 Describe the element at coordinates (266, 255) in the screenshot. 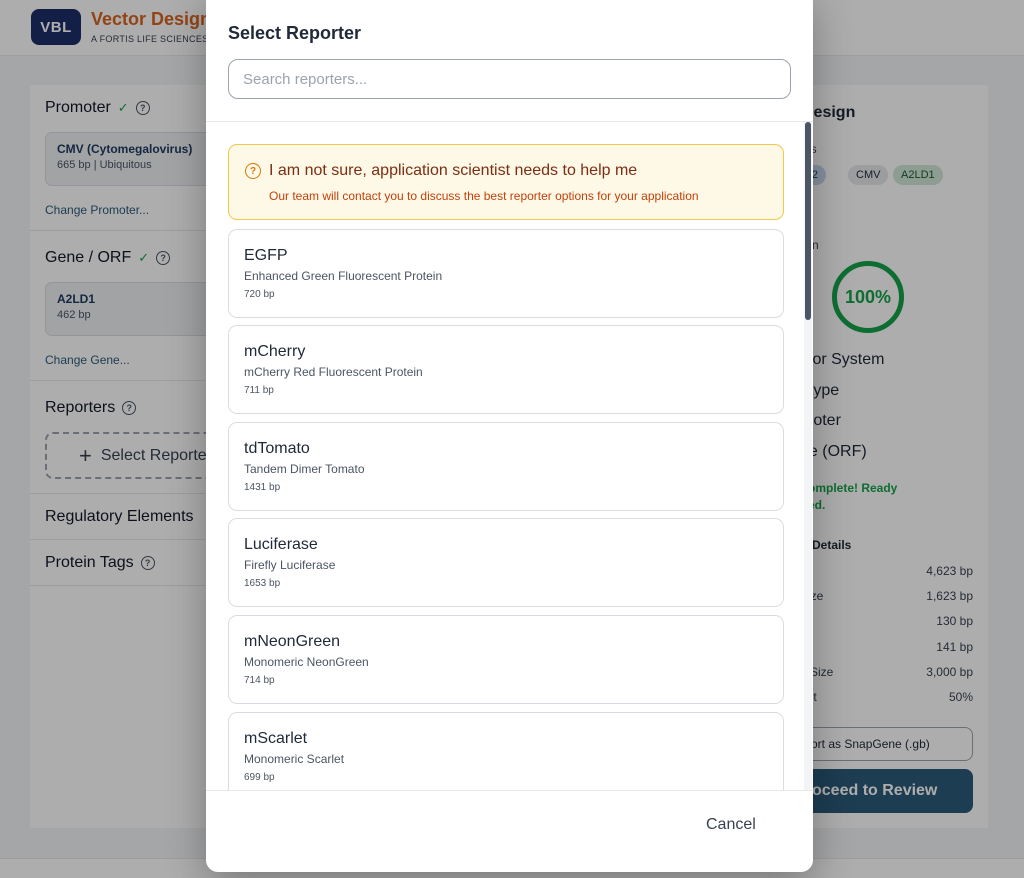

I see `reporter-name: EGFP` at that location.